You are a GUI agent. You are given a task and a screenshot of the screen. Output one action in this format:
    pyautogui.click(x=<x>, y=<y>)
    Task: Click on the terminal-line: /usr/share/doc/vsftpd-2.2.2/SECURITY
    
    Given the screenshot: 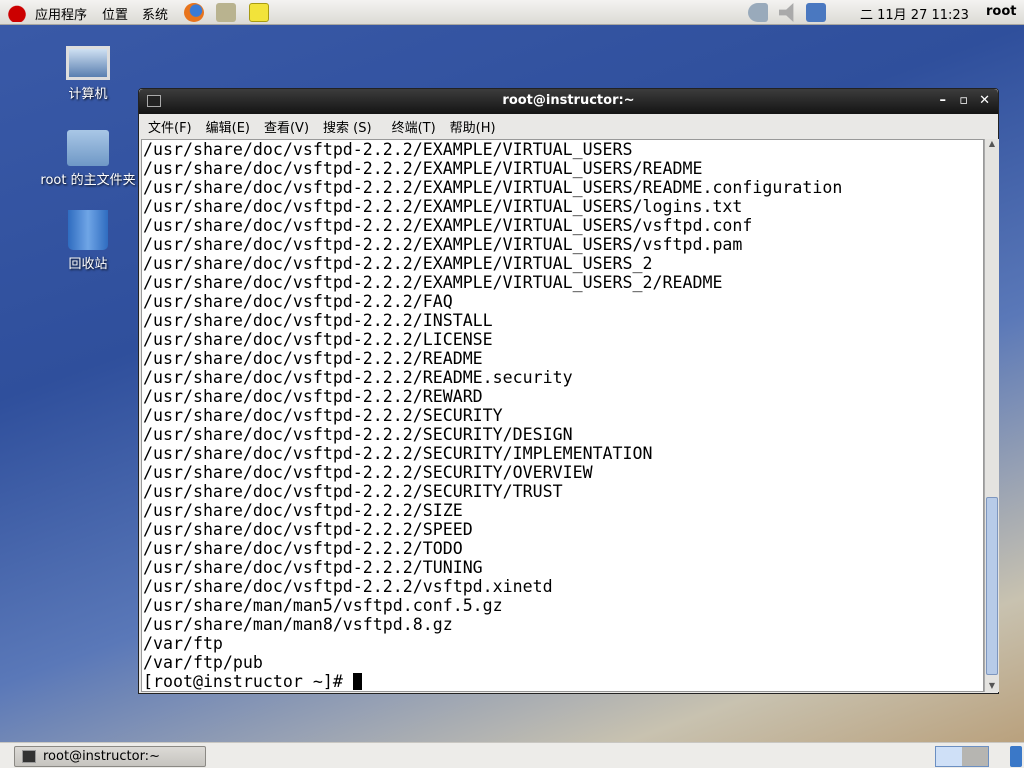 What is the action you would take?
    pyautogui.click(x=323, y=415)
    